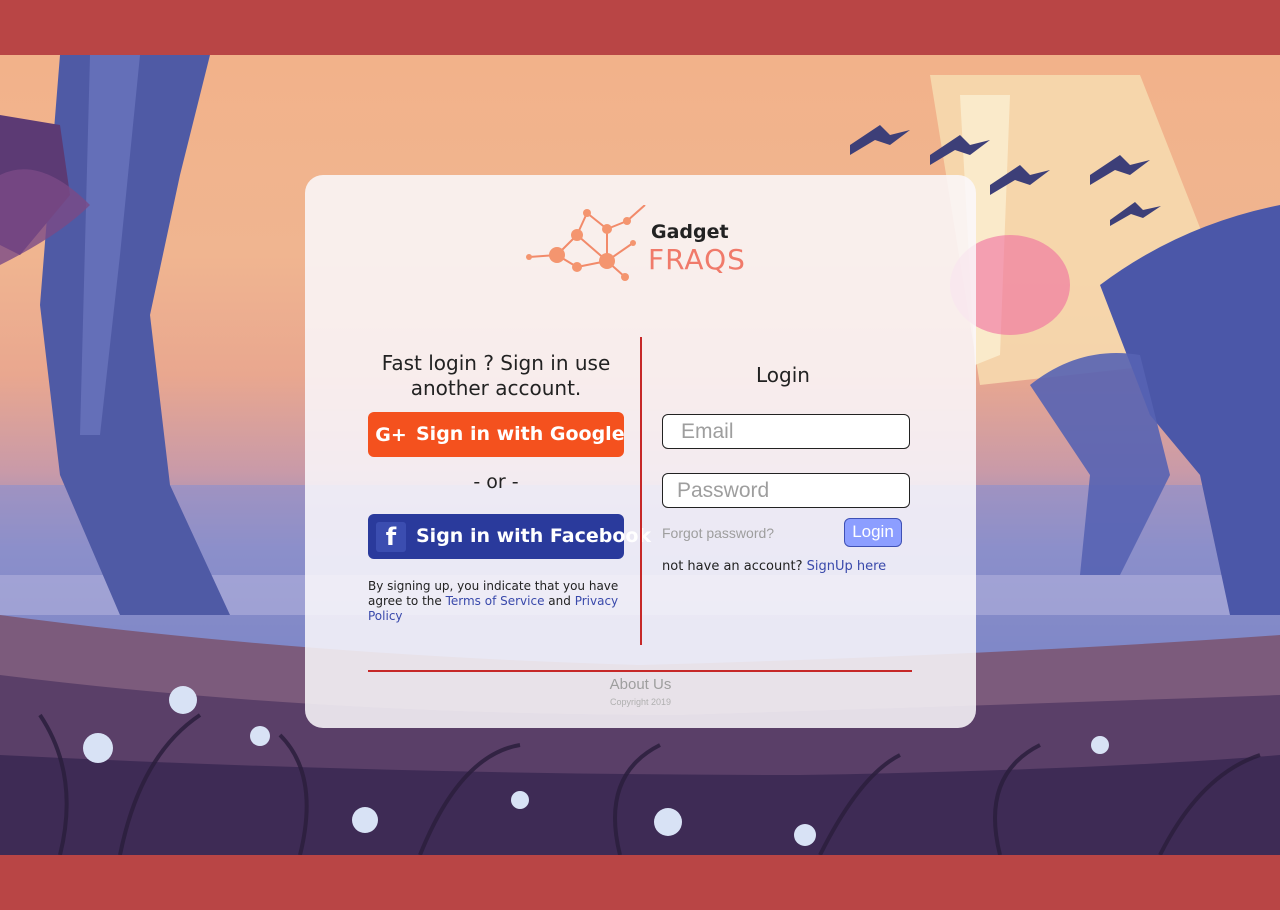  I want to click on copyright-text: Copyright 2019, so click(640, 702).